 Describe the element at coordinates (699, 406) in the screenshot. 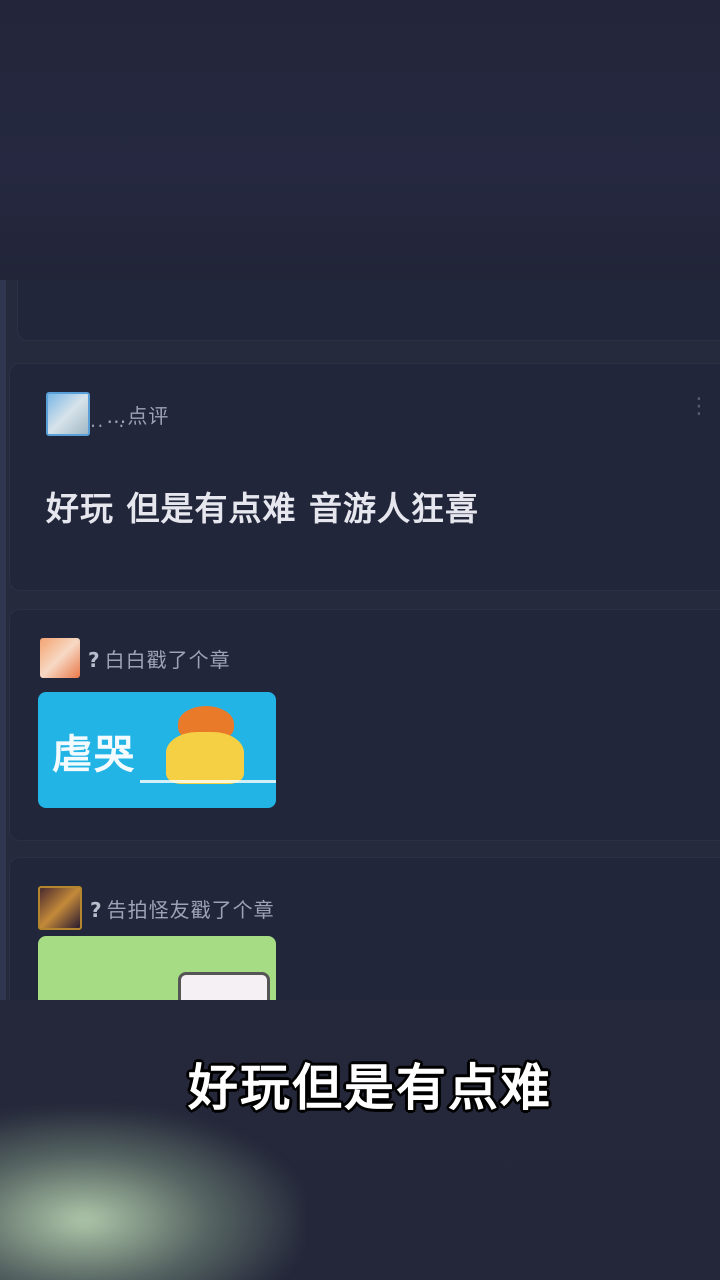

I see `more-menu-icon: ⋮` at that location.